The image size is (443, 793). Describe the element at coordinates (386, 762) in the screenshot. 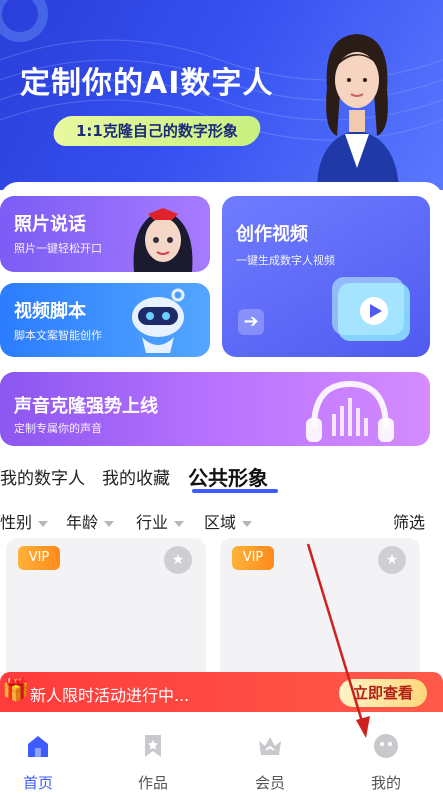

I see `nav-mine: 我的` at that location.